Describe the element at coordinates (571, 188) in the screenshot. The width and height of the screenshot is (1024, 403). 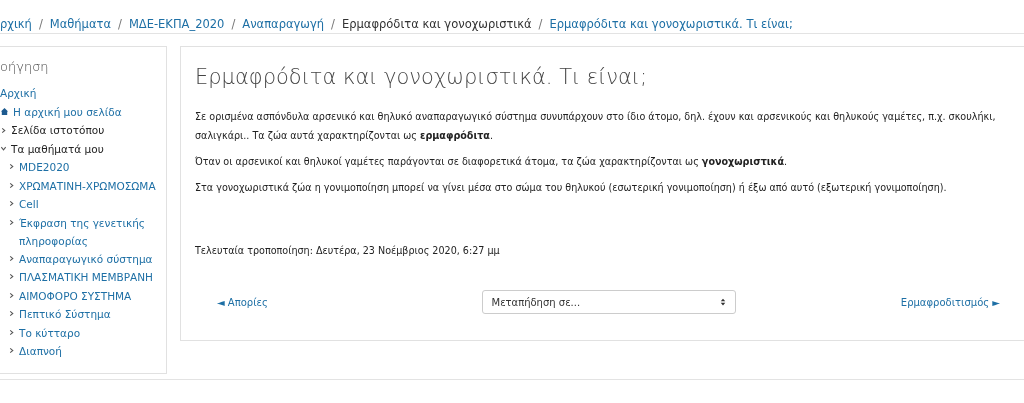
I see `paragraph: Στα γονοχωριστικά ζώα η γονιμοποίηση μπορεί να γίνει μέσα στο σώμα του θηλυκού (εσωτερική γονιμοποίηση) ή έξω από αυτό (εξωτερική γονιμοποίηση).` at that location.